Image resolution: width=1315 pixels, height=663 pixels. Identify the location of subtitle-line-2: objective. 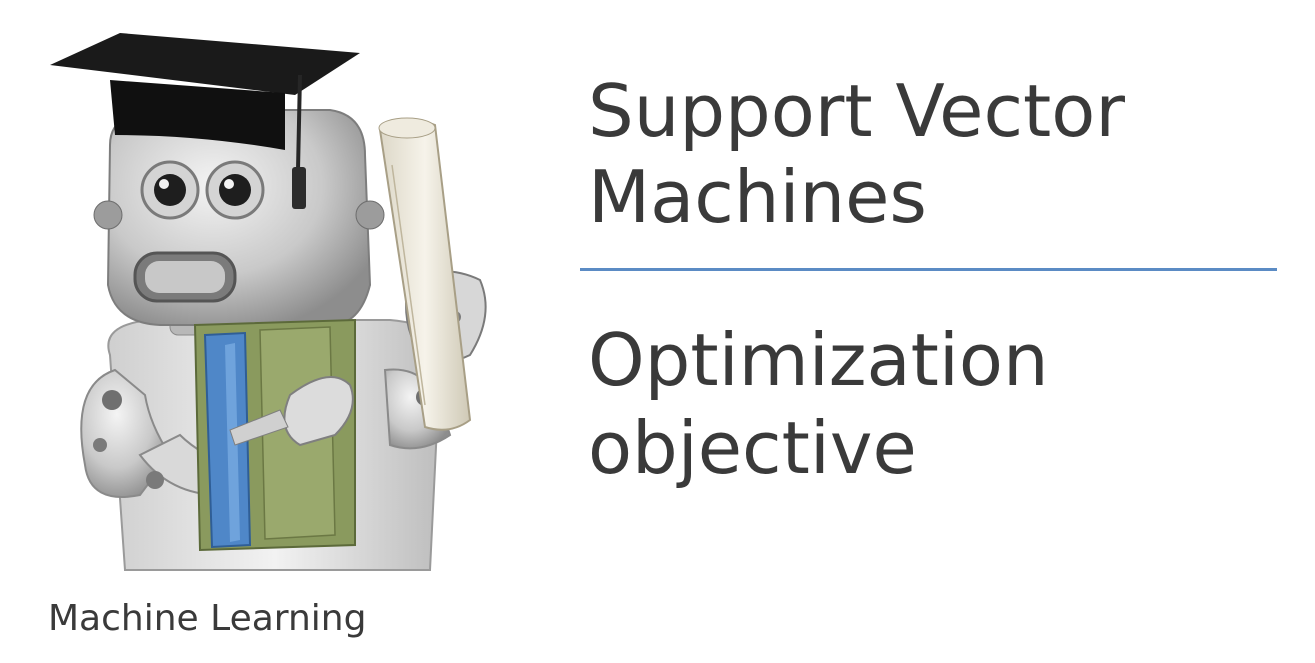
(752, 448).